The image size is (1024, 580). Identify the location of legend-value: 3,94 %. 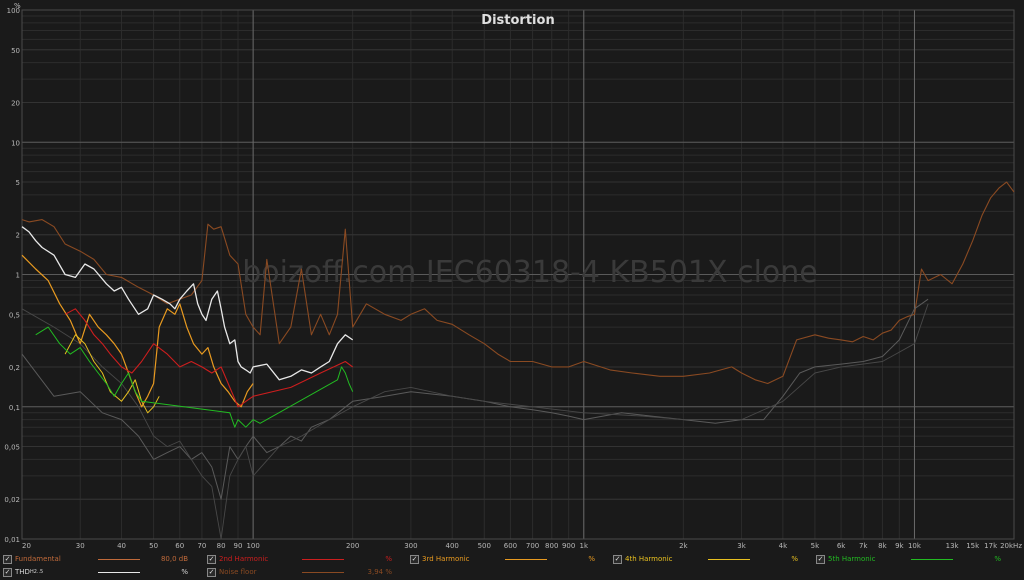
(379, 572).